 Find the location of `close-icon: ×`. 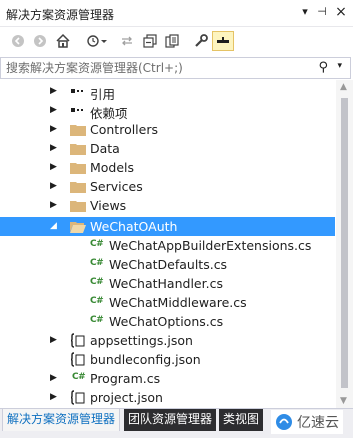

close-icon: × is located at coordinates (341, 12).